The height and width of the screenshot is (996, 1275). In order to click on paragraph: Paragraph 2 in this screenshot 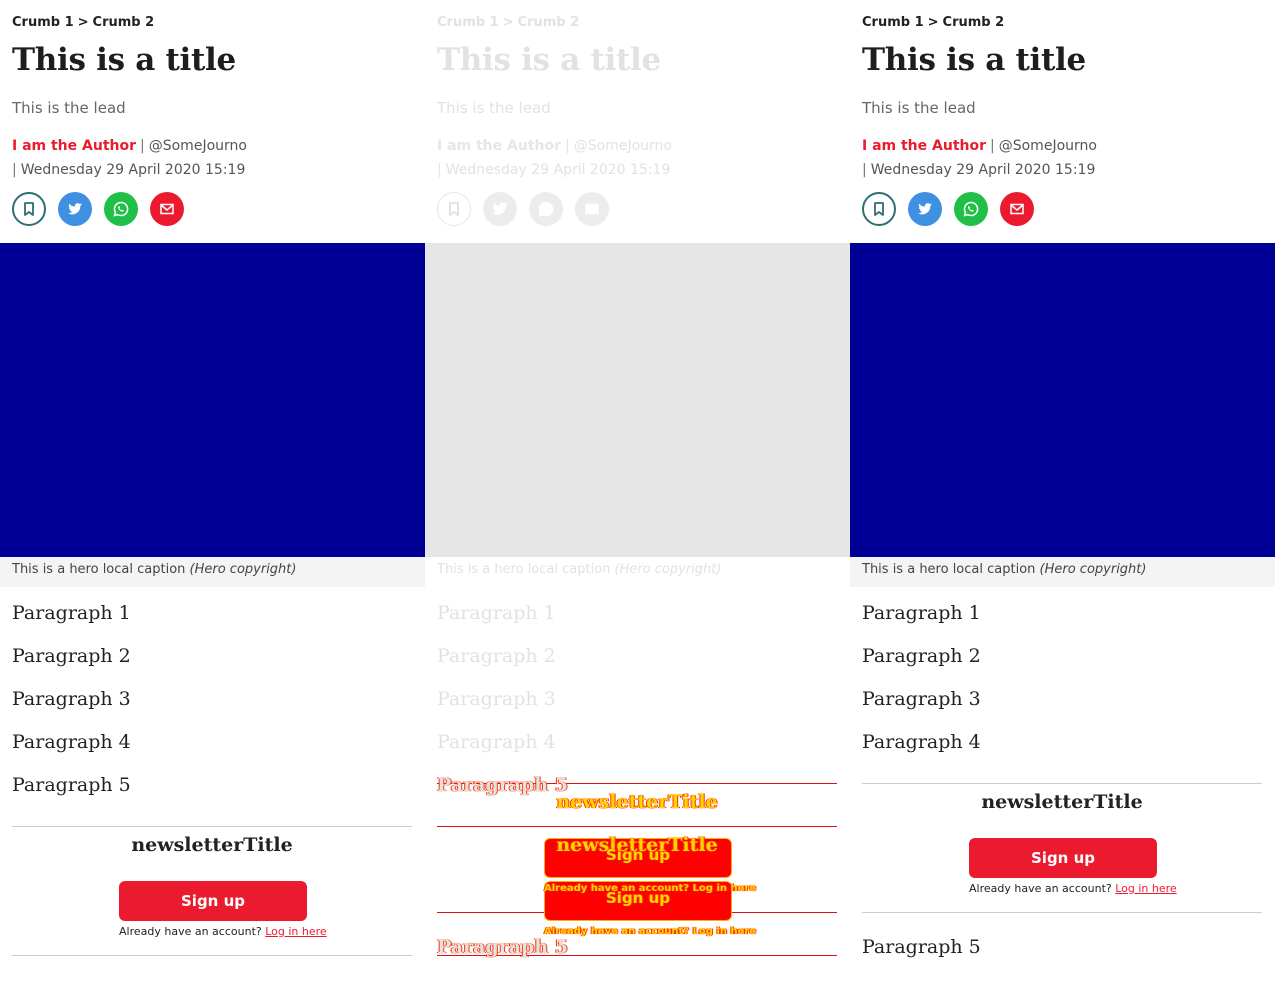, I will do `click(71, 656)`.